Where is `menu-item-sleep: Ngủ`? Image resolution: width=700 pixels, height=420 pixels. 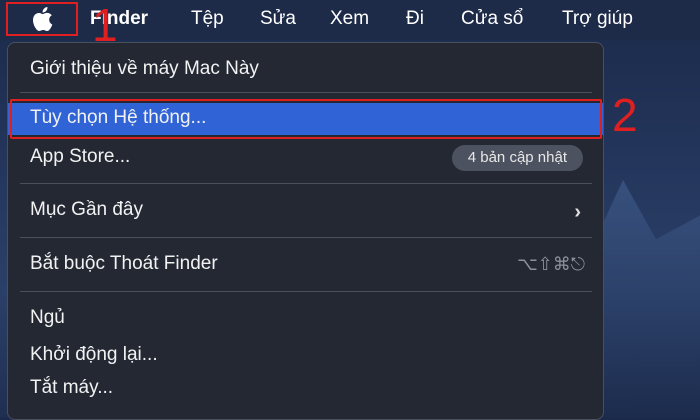
menu-item-sleep: Ngủ is located at coordinates (305, 319).